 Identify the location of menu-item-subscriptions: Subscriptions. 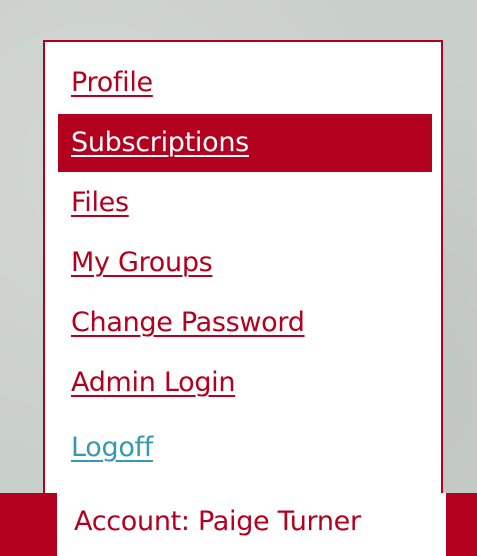
(245, 143).